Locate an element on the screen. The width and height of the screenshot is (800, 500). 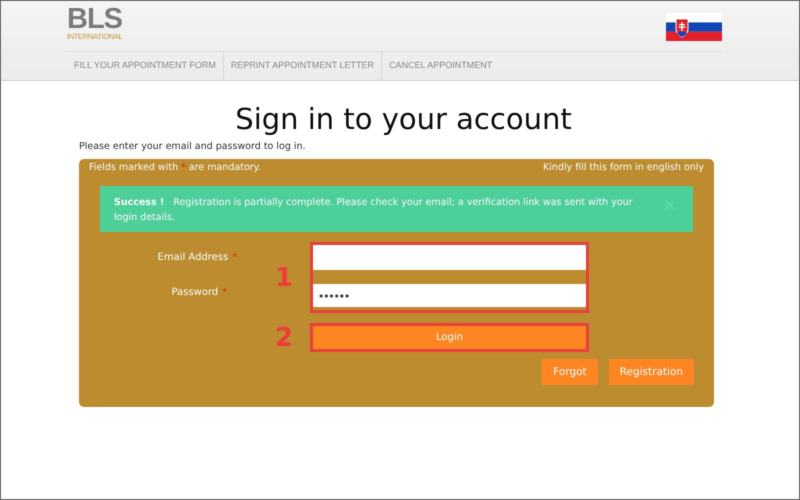
page-title: Sign in to your account is located at coordinates (403, 119).